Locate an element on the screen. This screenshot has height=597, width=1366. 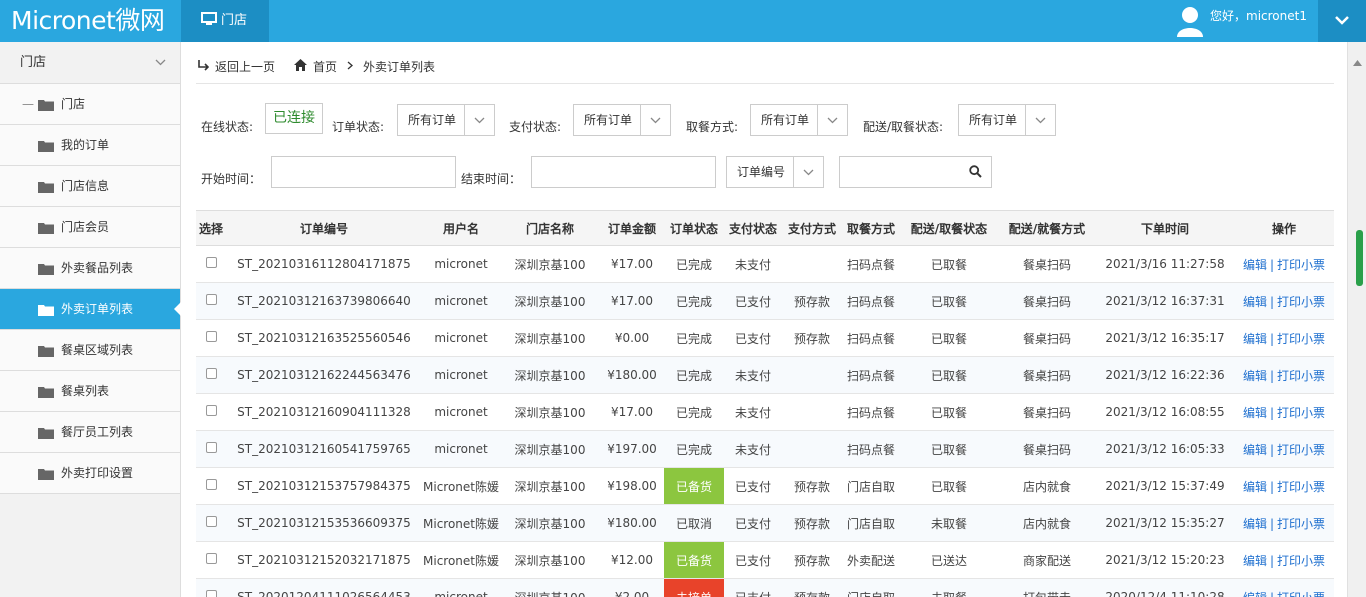
scroll-up-arrow-icon is located at coordinates (1357, 63).